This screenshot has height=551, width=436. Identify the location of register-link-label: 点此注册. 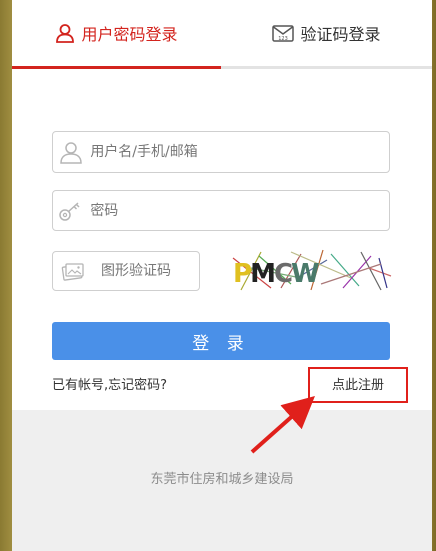
(357, 385).